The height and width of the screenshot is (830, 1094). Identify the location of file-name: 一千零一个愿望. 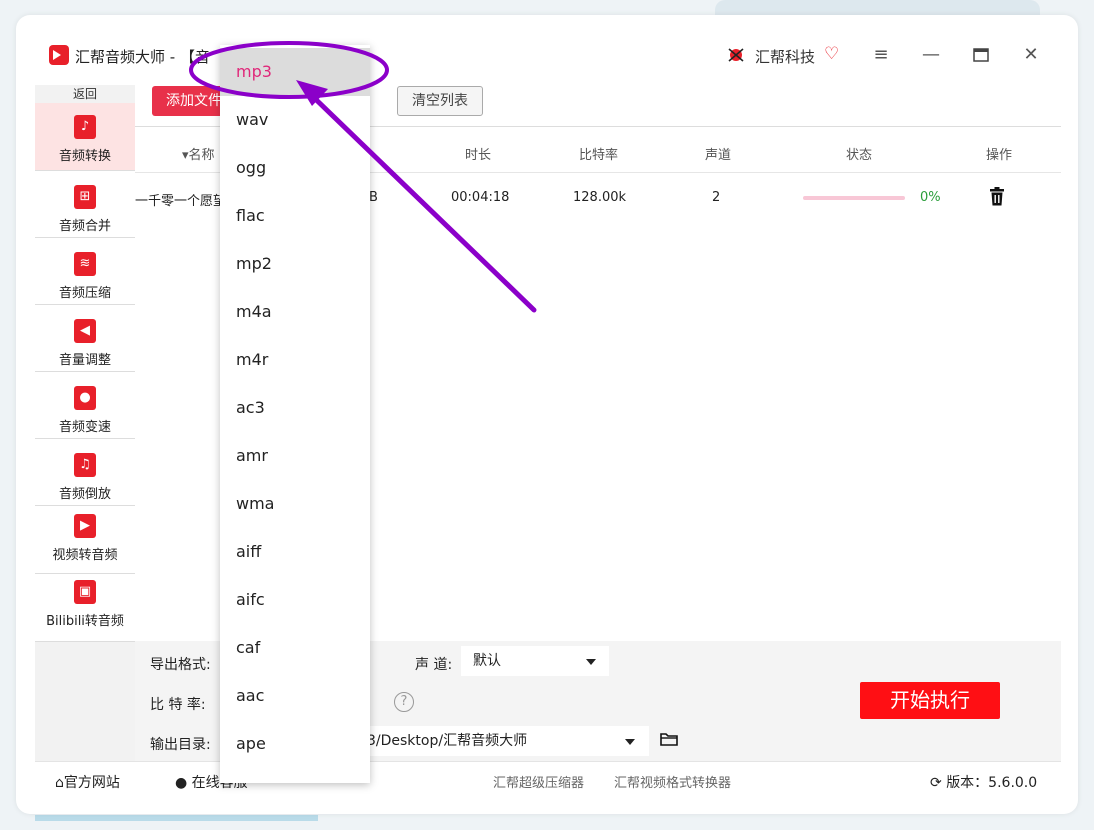
(181, 201).